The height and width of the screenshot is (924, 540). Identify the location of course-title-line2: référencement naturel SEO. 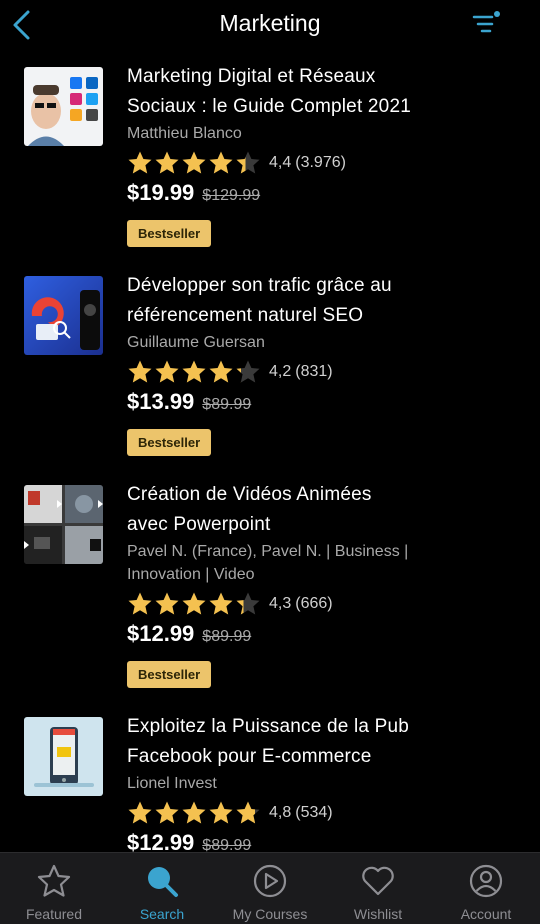
(245, 315).